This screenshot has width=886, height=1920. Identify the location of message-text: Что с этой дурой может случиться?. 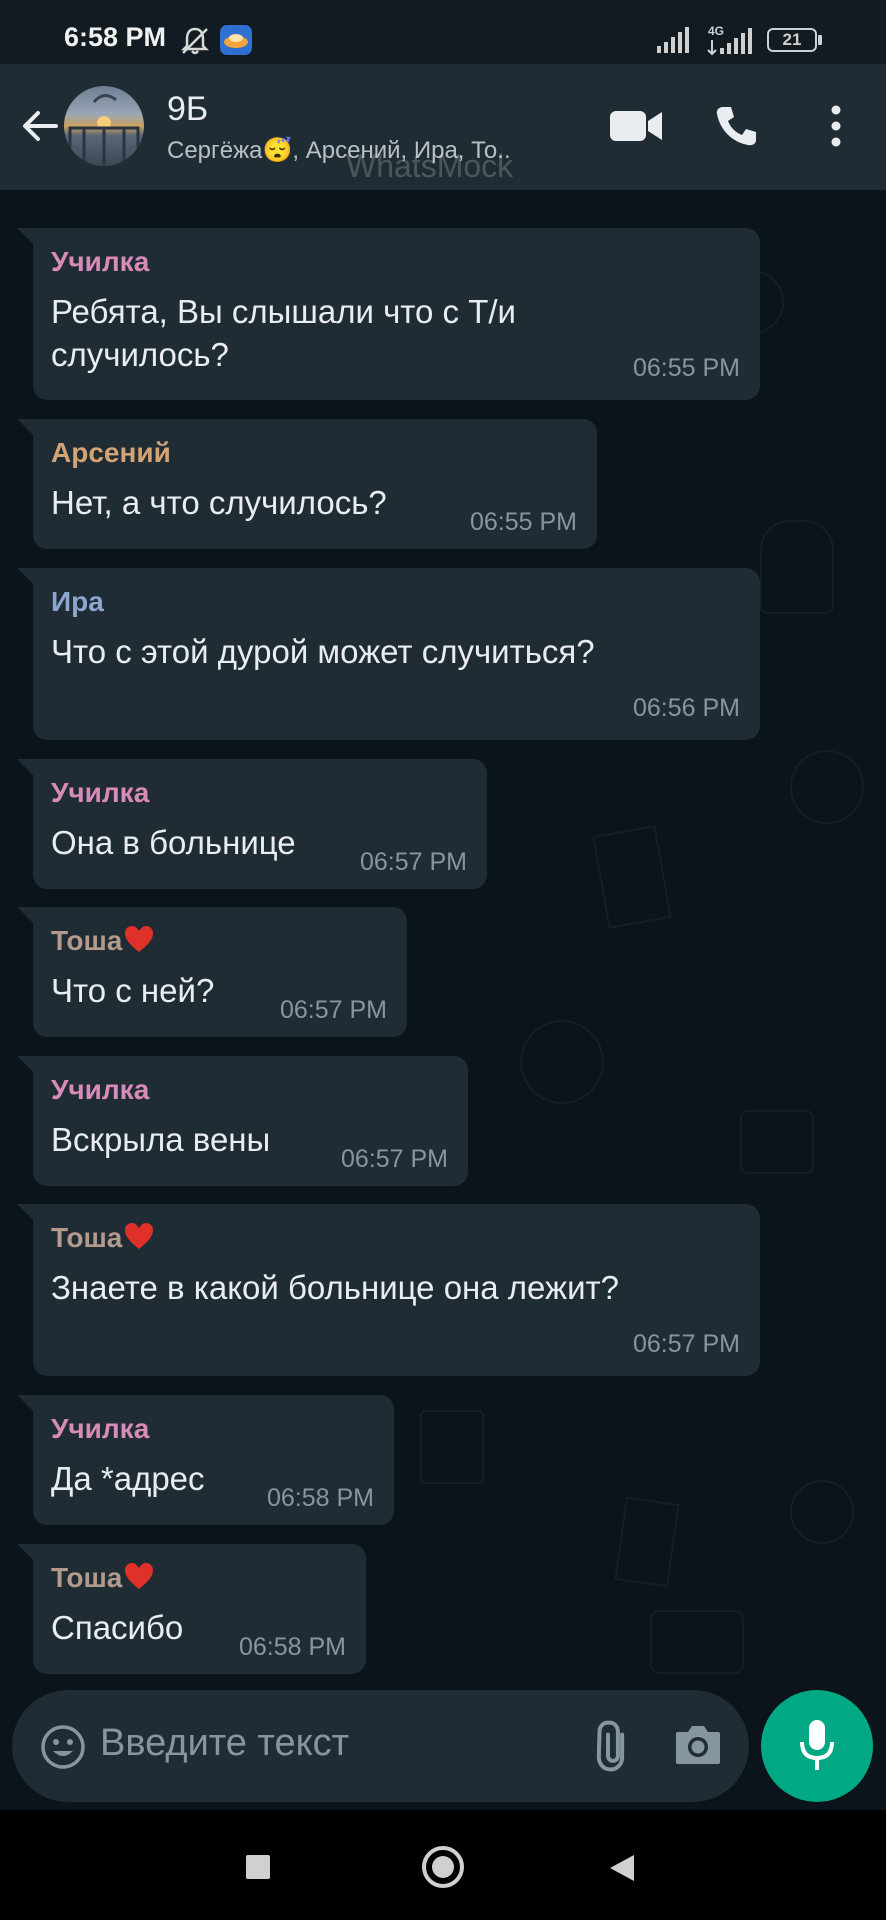
(323, 651).